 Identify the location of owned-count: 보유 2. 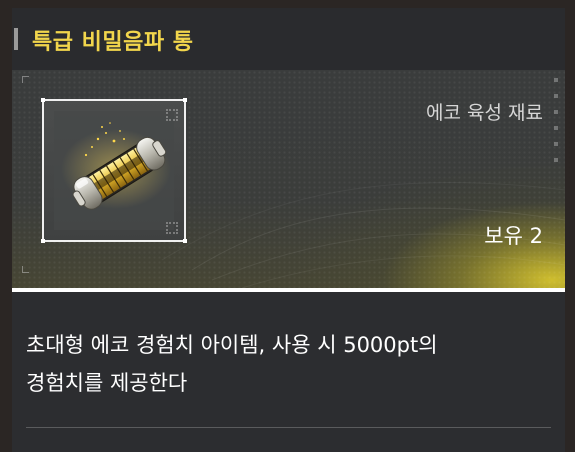
(513, 235).